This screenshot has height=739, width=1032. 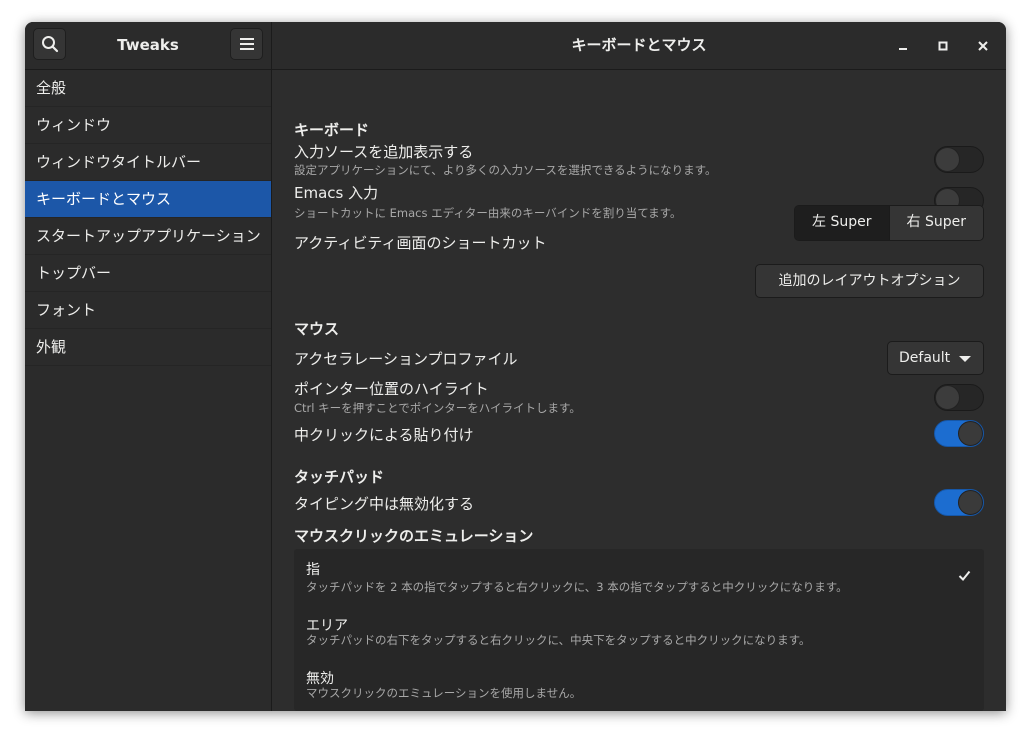 I want to click on pointer-highlight-label: ポインター位置のハイライト, so click(x=391, y=389).